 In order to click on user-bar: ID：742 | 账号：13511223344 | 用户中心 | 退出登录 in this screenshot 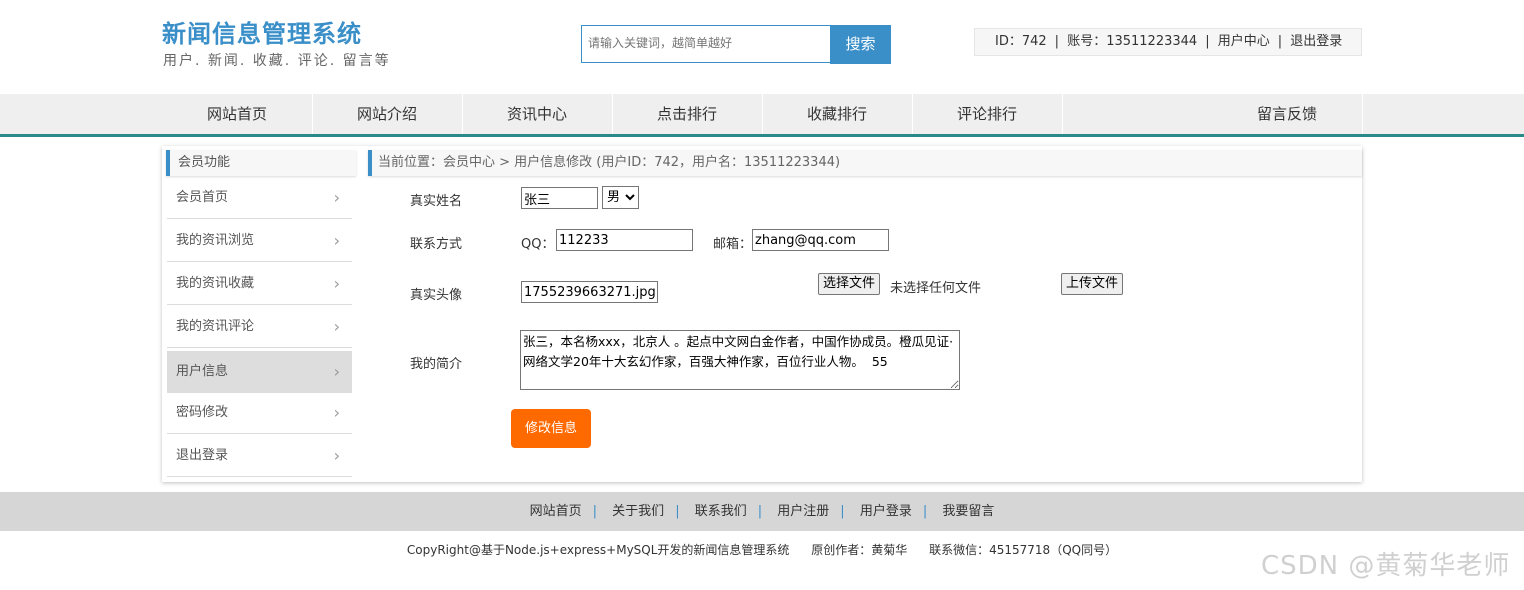, I will do `click(1168, 42)`.